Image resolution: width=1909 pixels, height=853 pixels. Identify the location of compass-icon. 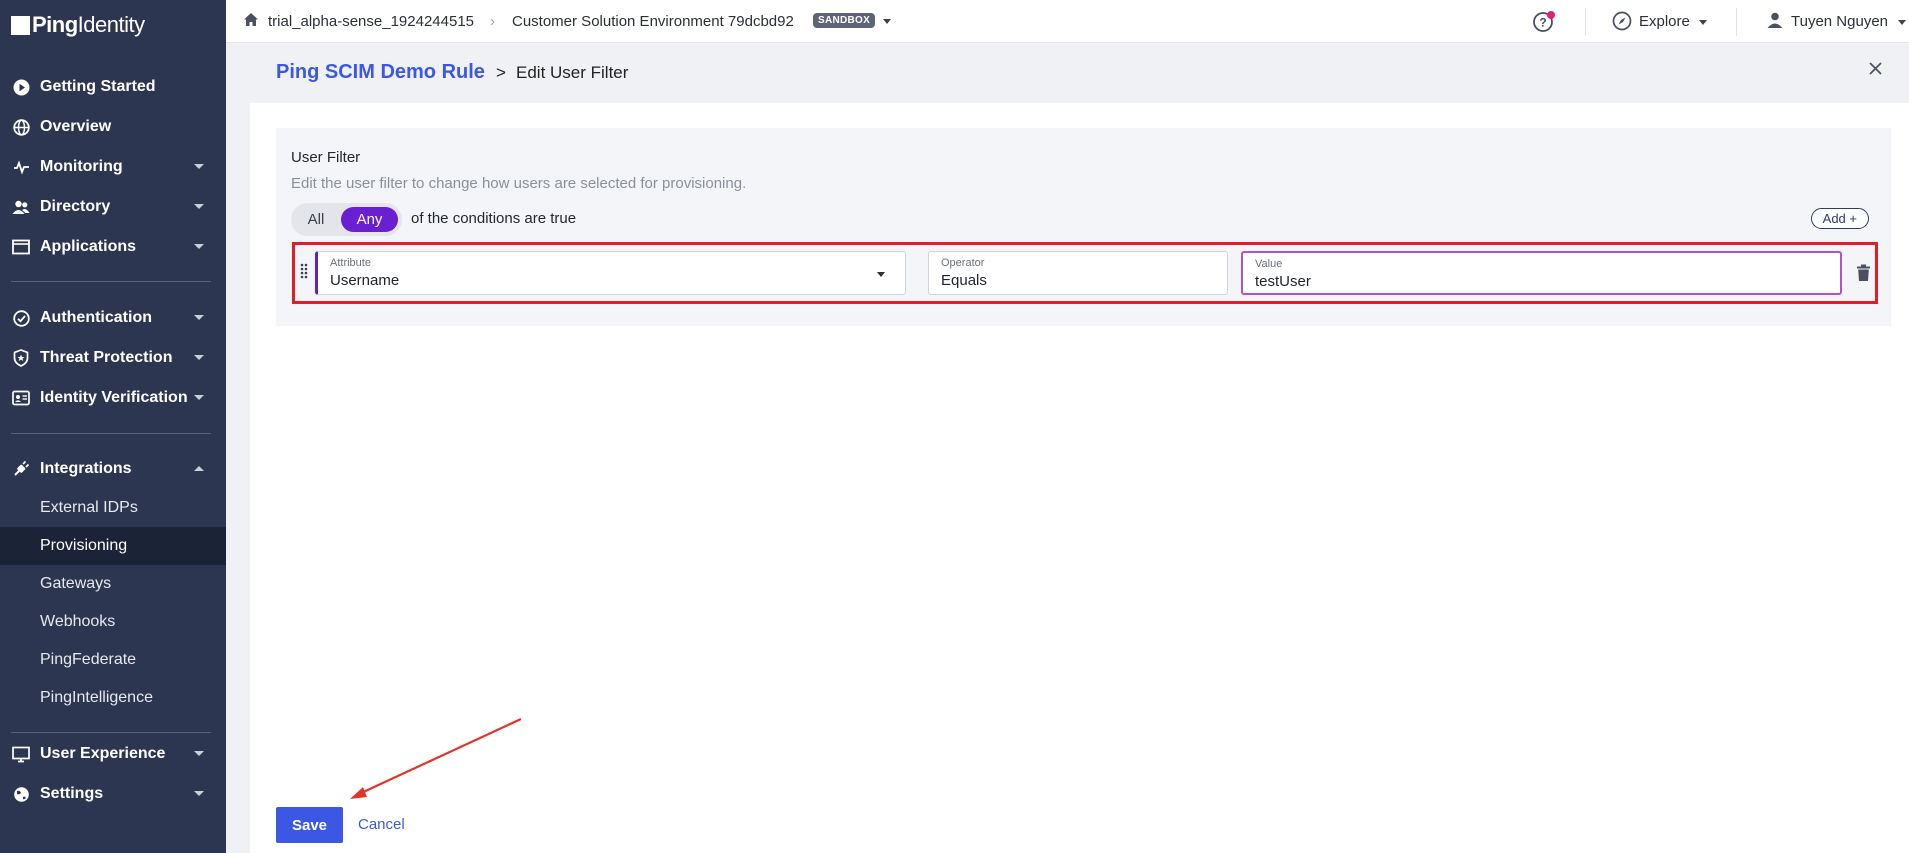
(1622, 23).